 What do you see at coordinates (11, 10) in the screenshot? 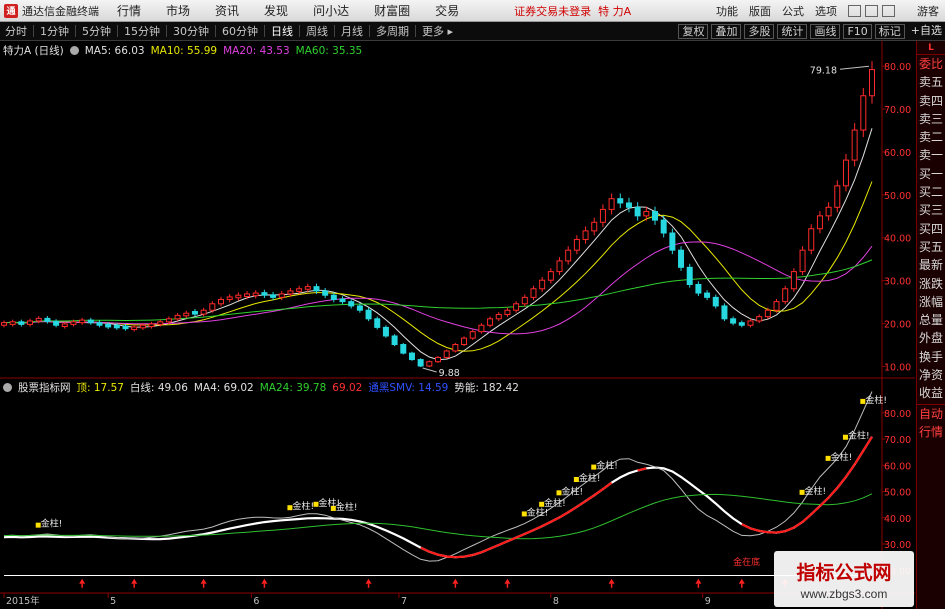
I see `app-logo-icon: 通` at bounding box center [11, 10].